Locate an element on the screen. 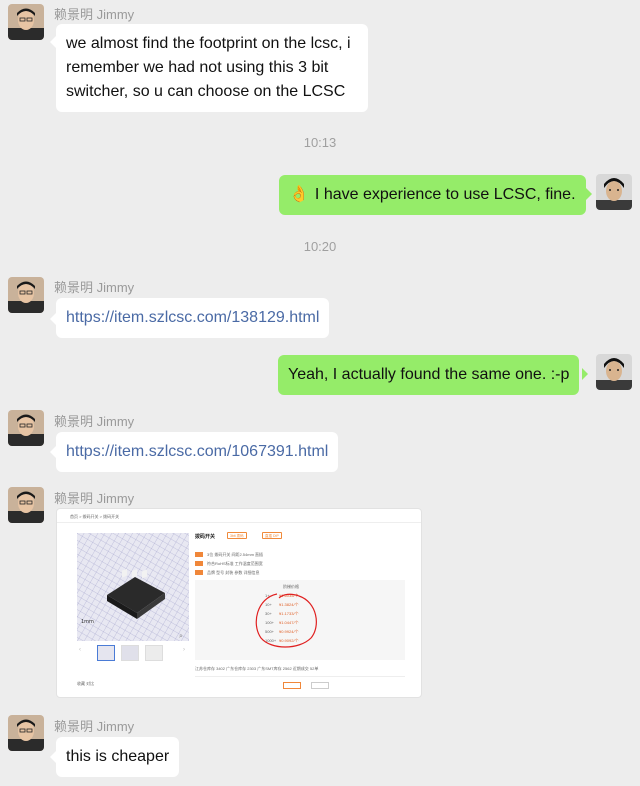 Image resolution: width=640 pixels, height=786 pixels. message-text: Yeah, I actually found the same one. :-p is located at coordinates (429, 374).